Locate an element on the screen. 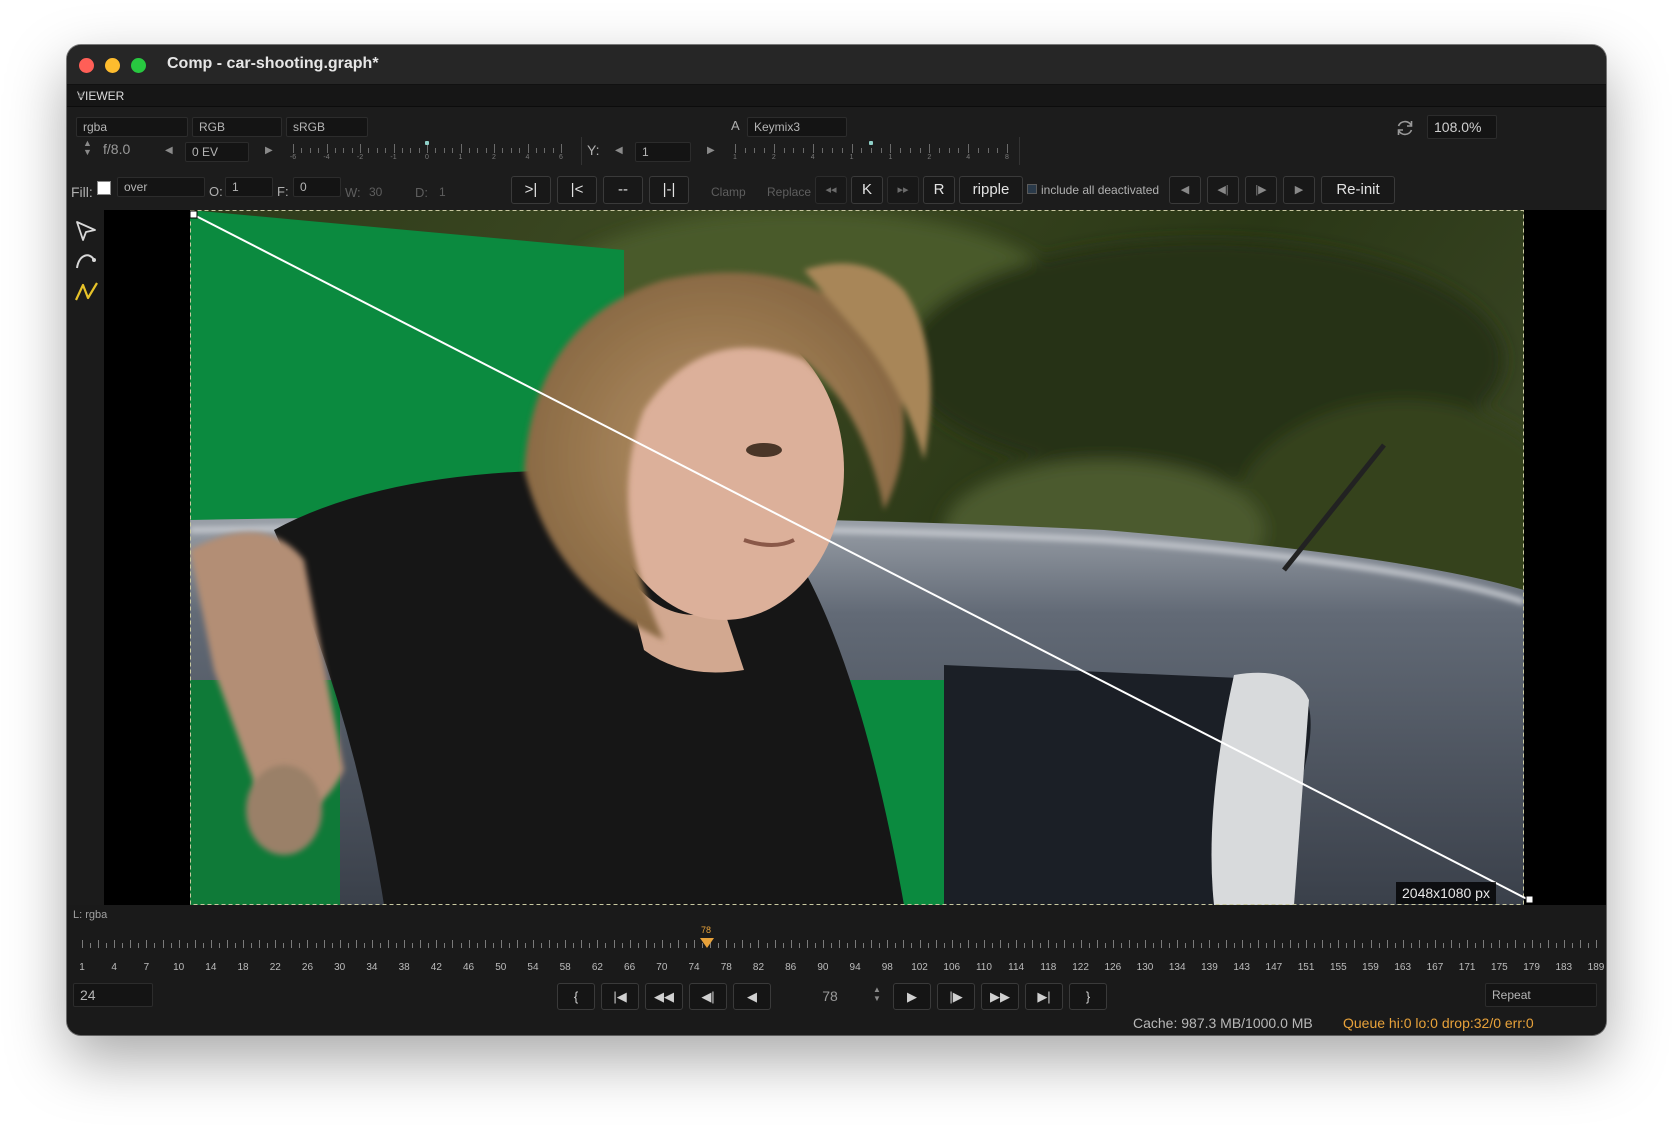 The width and height of the screenshot is (1672, 1125). dash-button: -- is located at coordinates (623, 190).